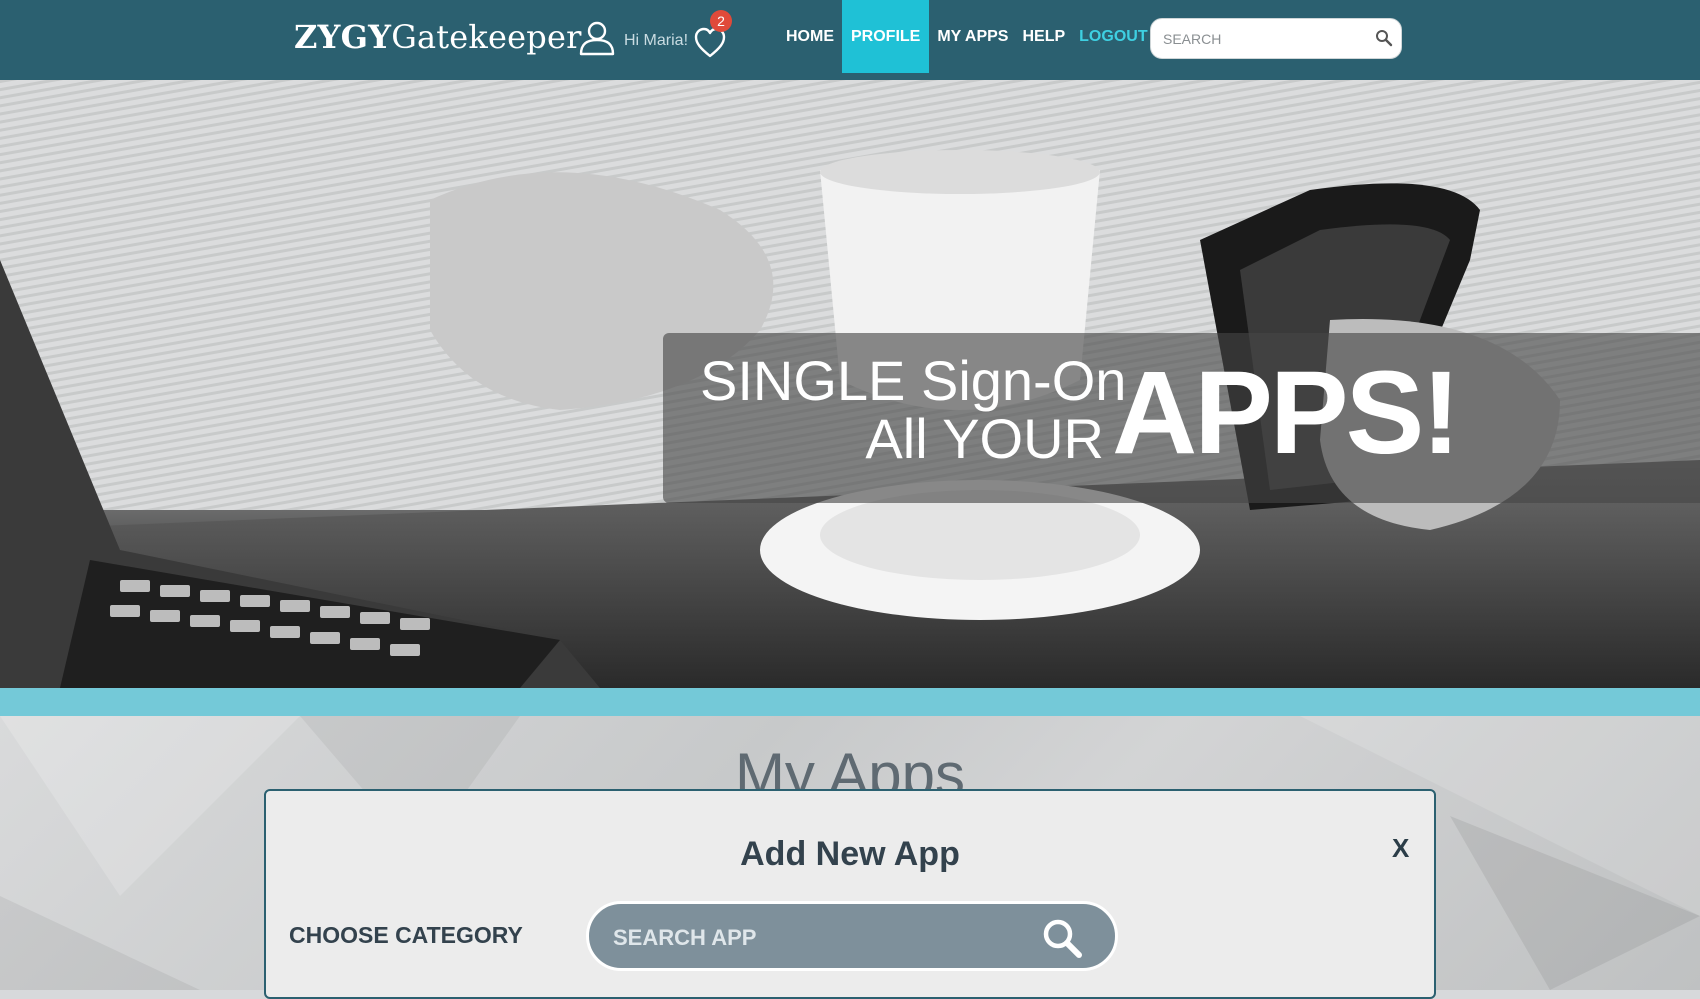 The width and height of the screenshot is (1700, 999). I want to click on hero-headline-apps: APPS!, so click(1286, 413).